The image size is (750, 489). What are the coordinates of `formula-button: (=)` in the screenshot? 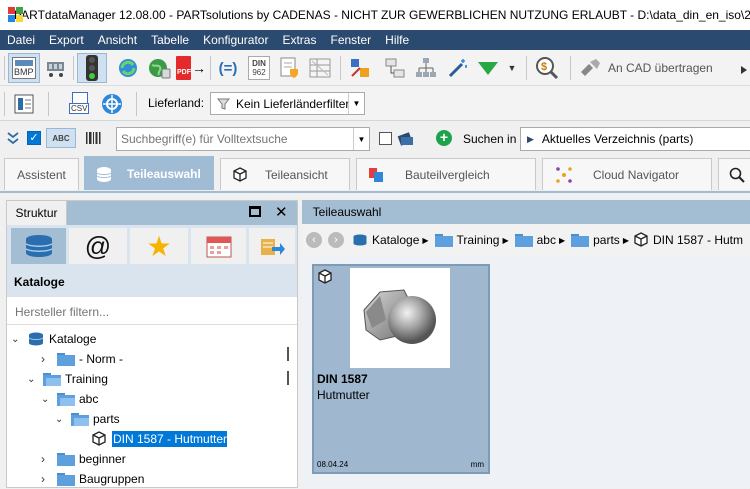 It's located at (228, 68).